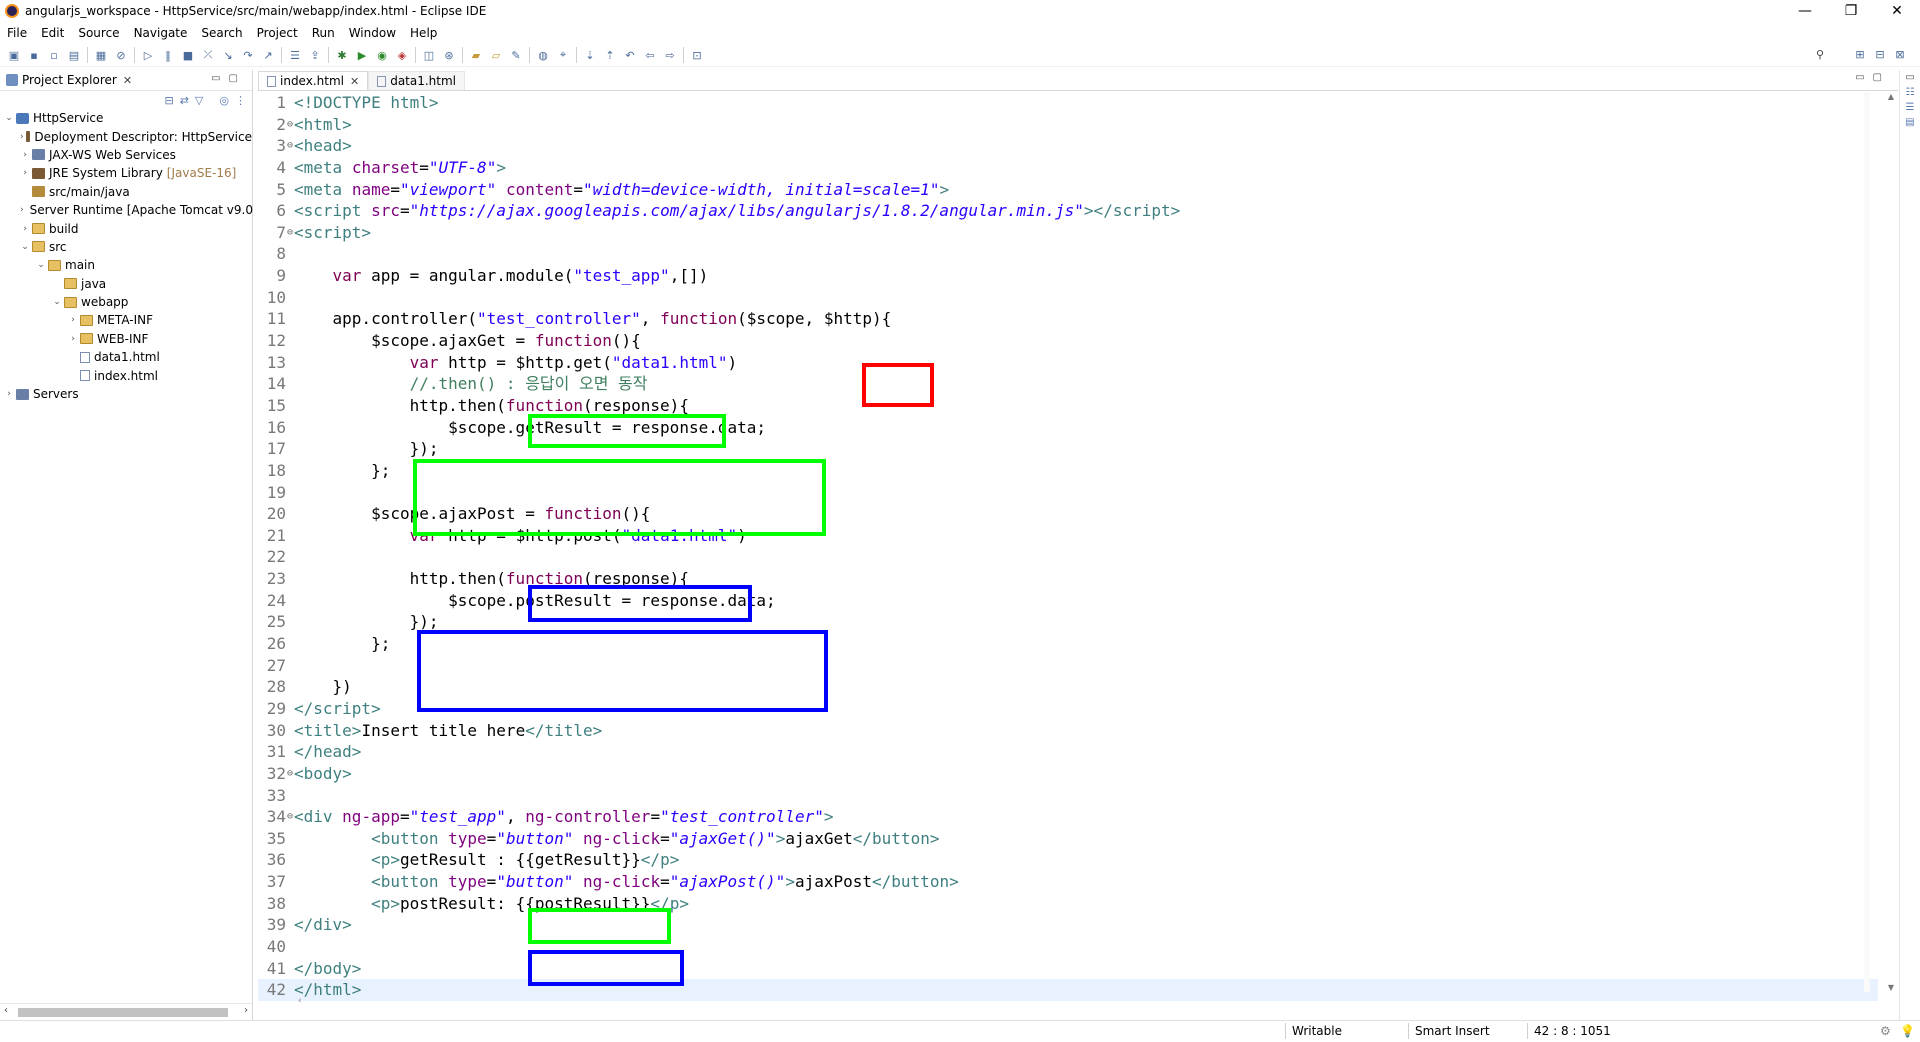 The height and width of the screenshot is (1042, 1920). Describe the element at coordinates (1068, 796) in the screenshot. I see `code-line: 33` at that location.